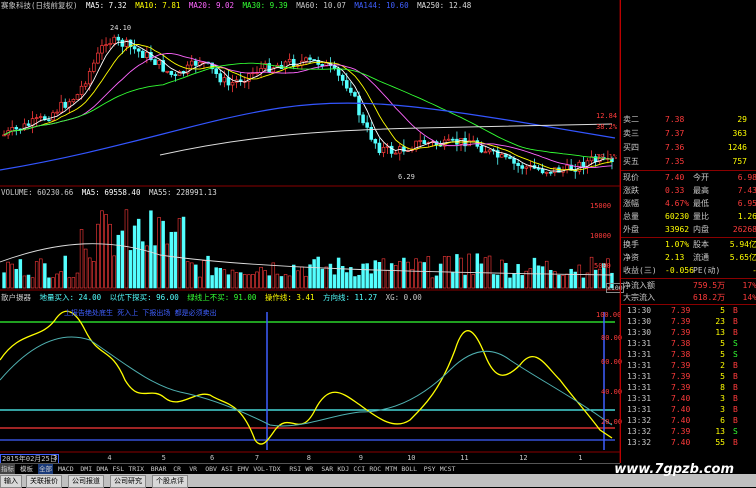 The height and width of the screenshot is (488, 756). Describe the element at coordinates (688, 237) in the screenshot. I see `quote-separator` at that location.